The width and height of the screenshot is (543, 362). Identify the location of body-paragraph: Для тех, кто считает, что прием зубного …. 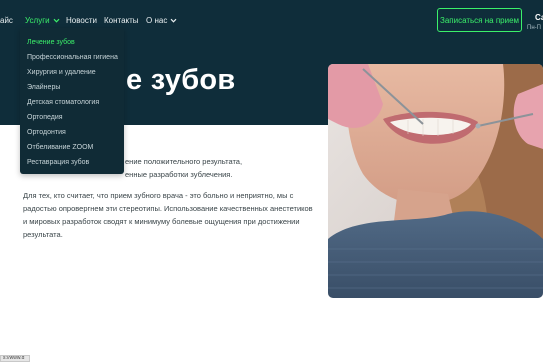
(168, 215).